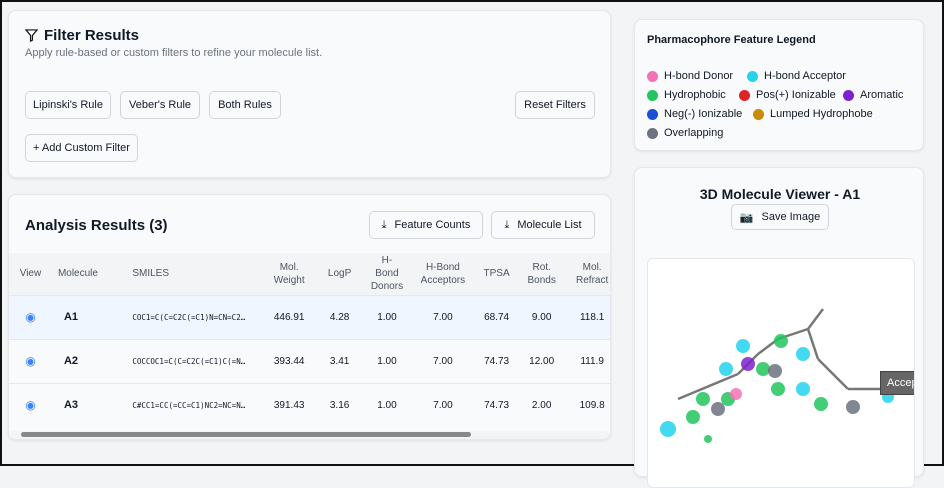 The height and width of the screenshot is (488, 944). Describe the element at coordinates (245, 105) in the screenshot. I see `both-rules-button: Both Rules` at that location.